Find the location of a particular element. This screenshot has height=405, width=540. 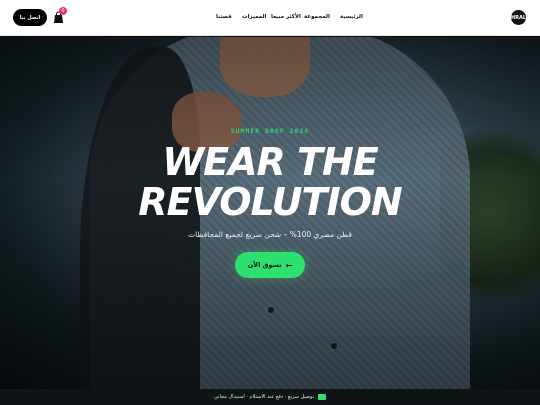

hero-subline: قطن مصري 100% – شحن سريع لجميع المحافظات is located at coordinates (270, 234).